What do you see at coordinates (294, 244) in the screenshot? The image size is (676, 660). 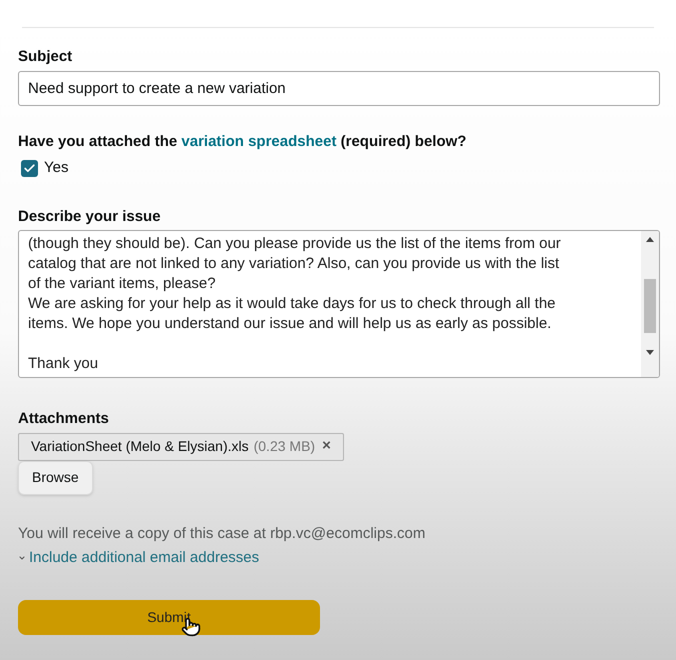 I see `message-line: (though they should be). Can you please provide us the list of the items from our` at bounding box center [294, 244].